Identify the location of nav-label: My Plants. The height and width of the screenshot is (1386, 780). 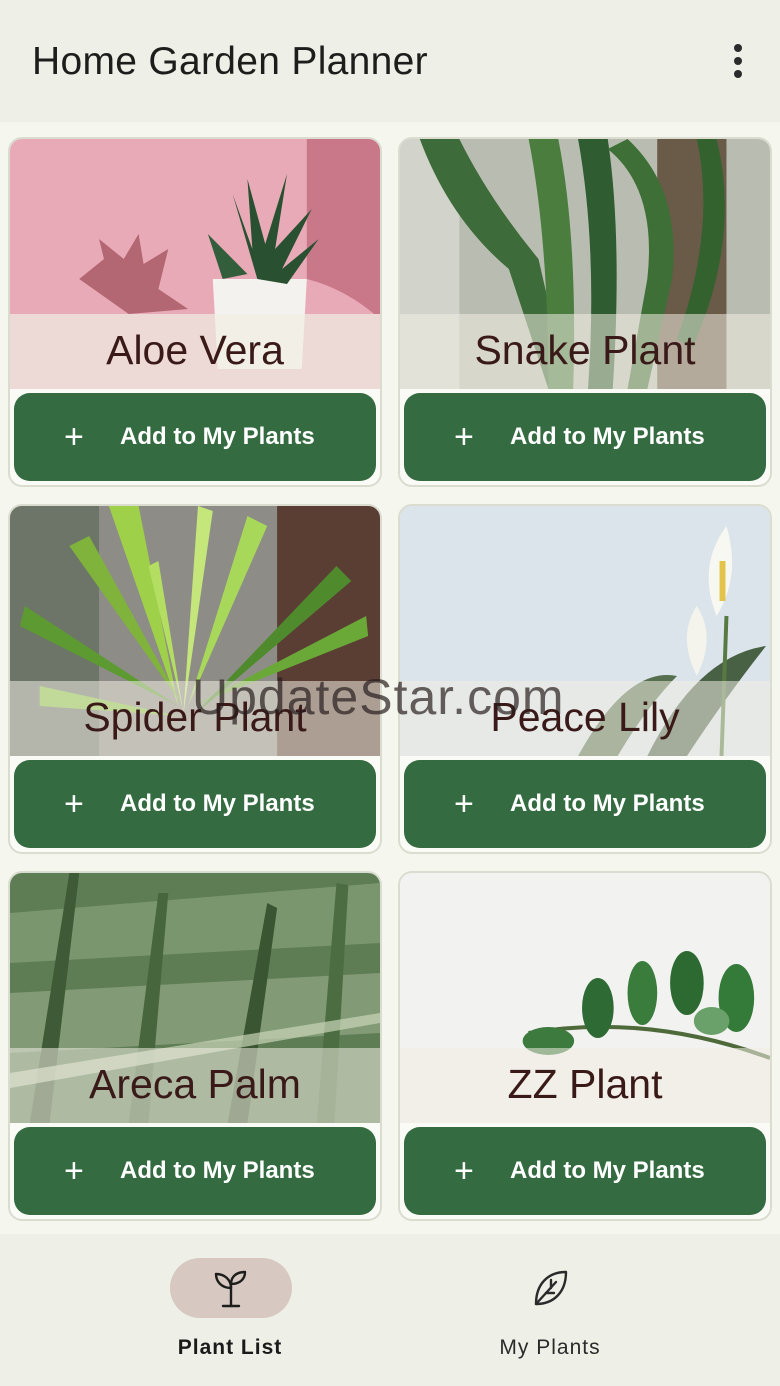
(550, 1347).